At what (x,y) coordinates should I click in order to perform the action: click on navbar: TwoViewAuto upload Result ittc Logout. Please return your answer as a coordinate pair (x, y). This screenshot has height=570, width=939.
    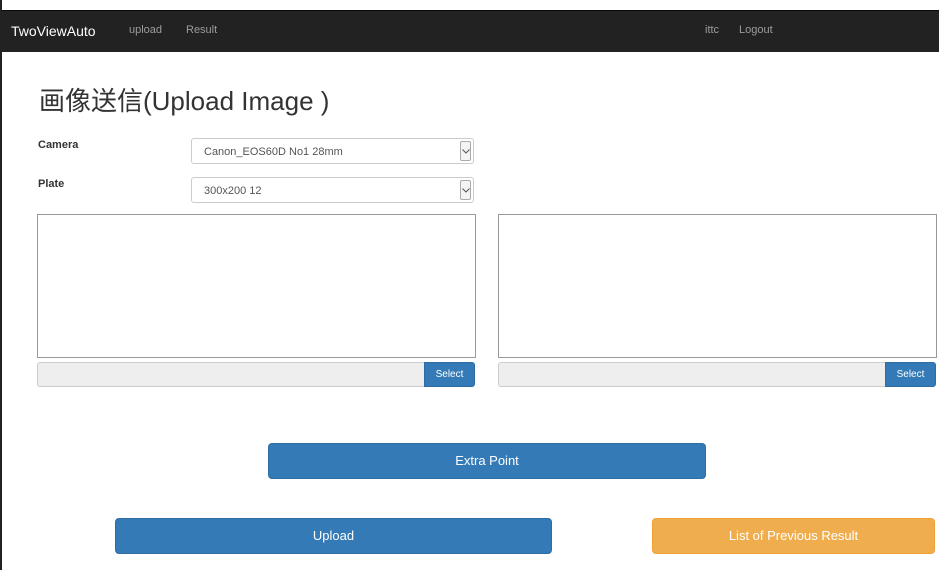
    Looking at the image, I should click on (470, 31).